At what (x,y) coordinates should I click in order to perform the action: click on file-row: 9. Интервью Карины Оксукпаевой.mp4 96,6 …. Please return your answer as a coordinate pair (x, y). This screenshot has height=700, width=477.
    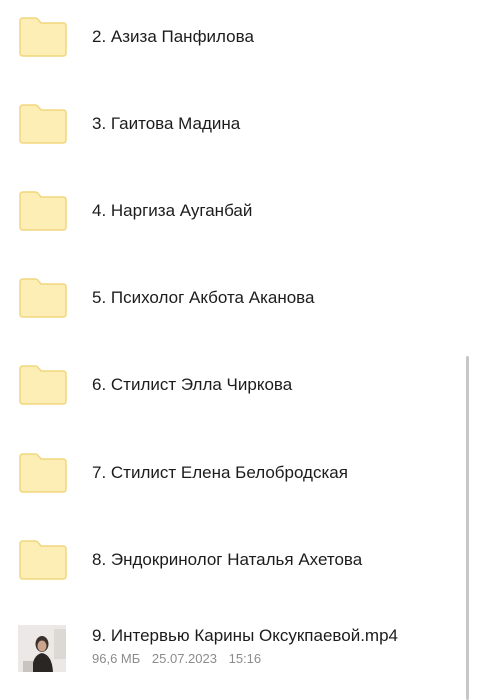
    Looking at the image, I should click on (234, 648).